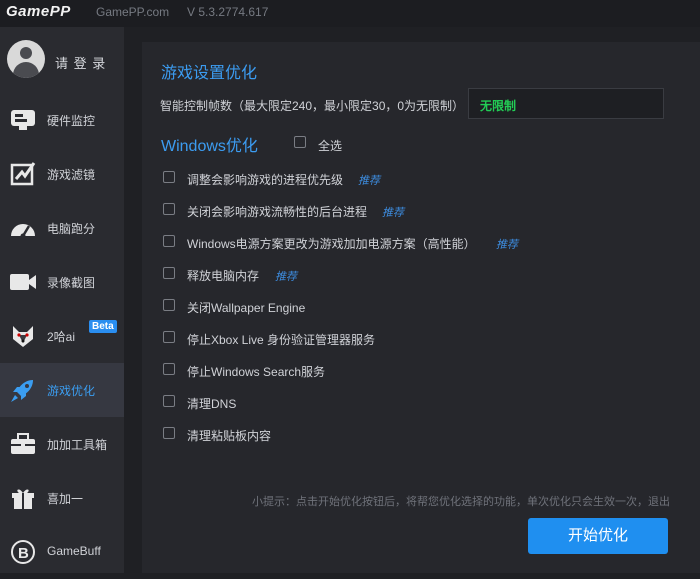 The width and height of the screenshot is (700, 579). I want to click on login-button: 请 登 录, so click(62, 58).